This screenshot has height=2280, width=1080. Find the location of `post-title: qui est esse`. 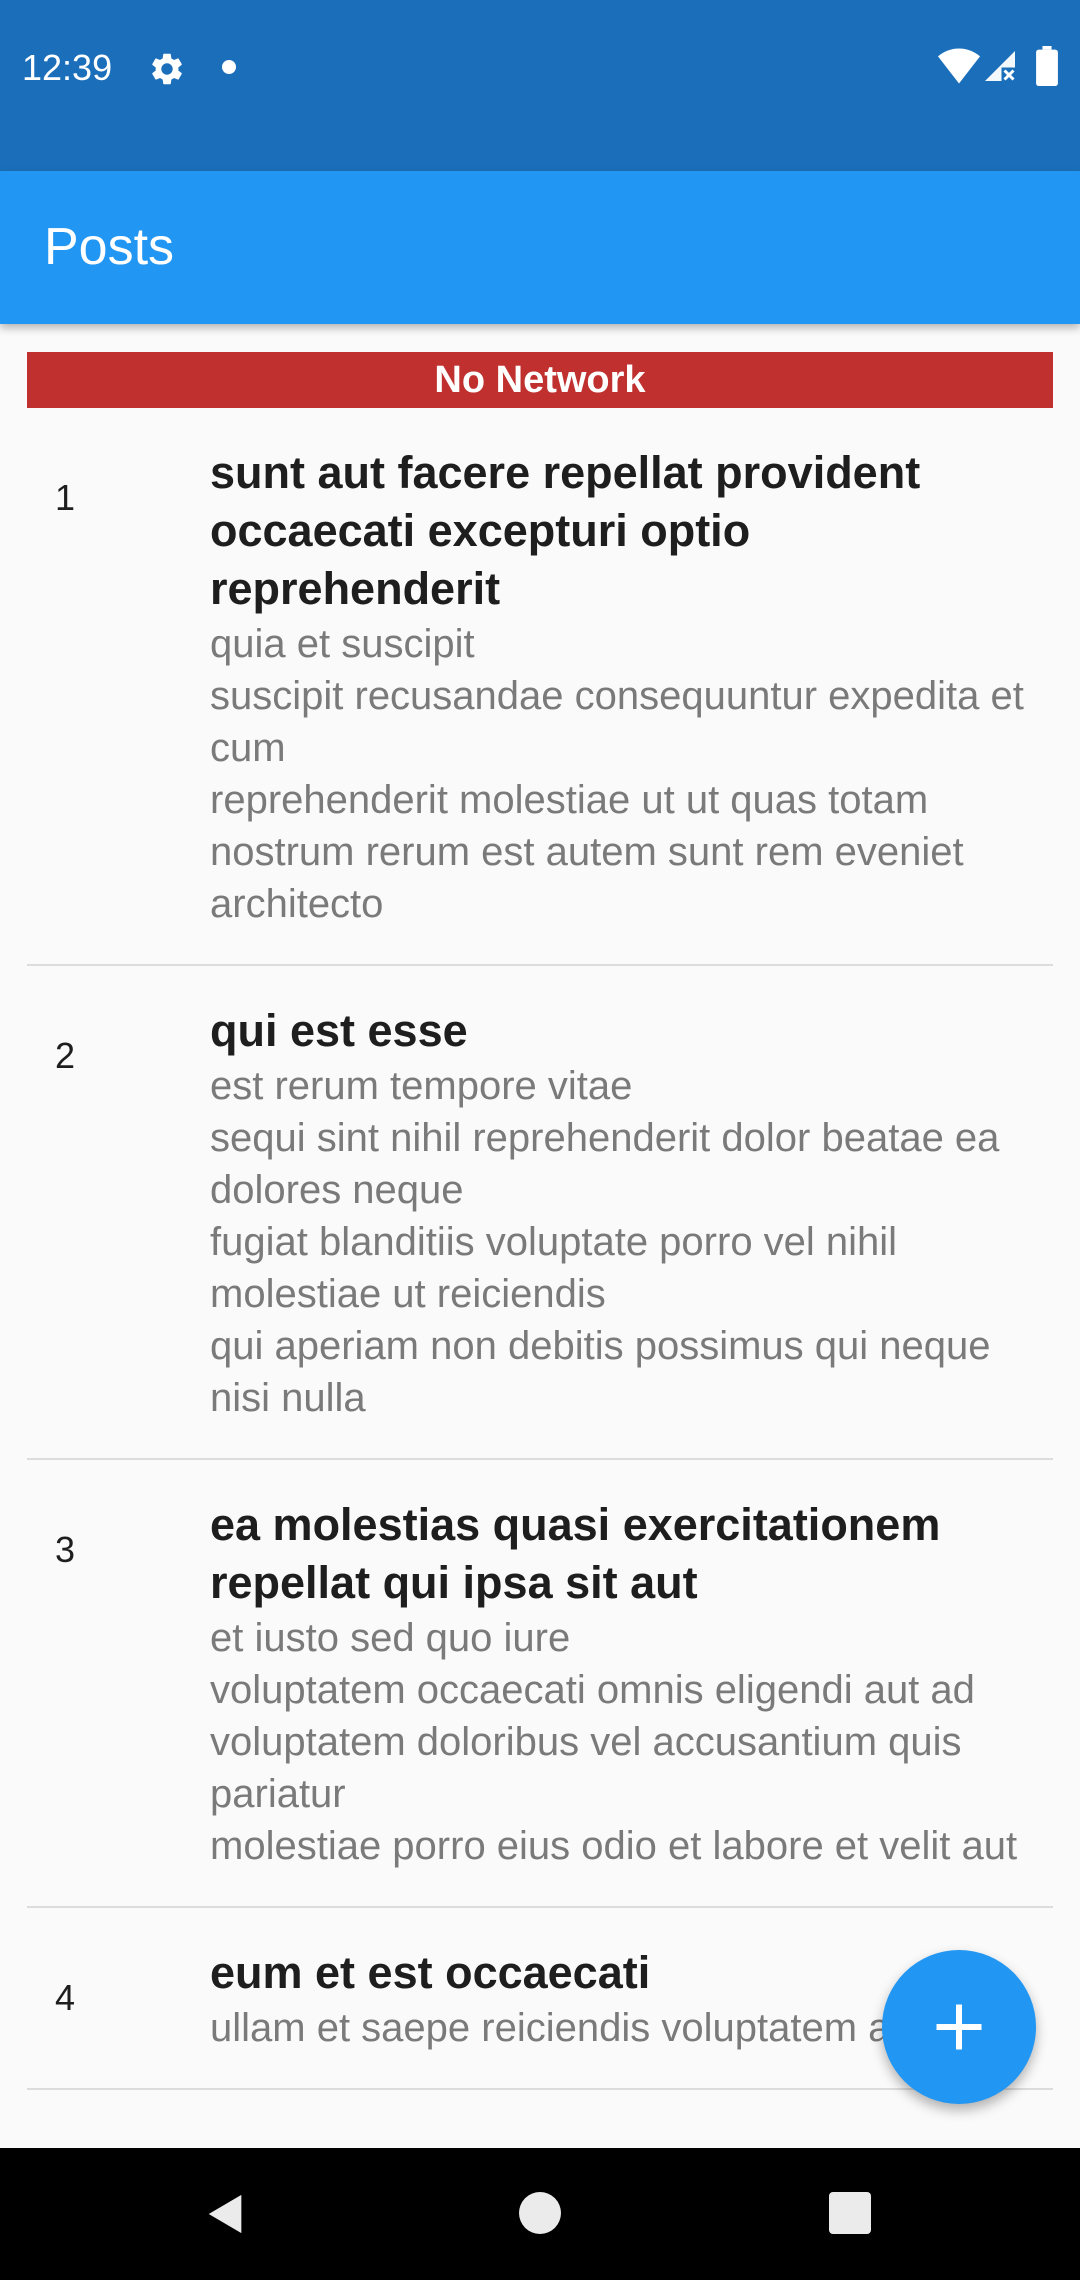

post-title: qui est esse is located at coordinates (339, 1030).